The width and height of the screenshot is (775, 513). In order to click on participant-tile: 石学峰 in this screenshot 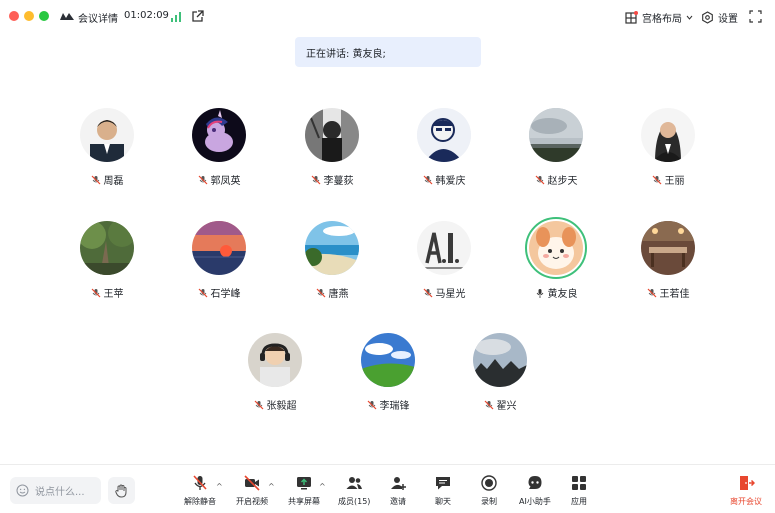, I will do `click(219, 266)`.